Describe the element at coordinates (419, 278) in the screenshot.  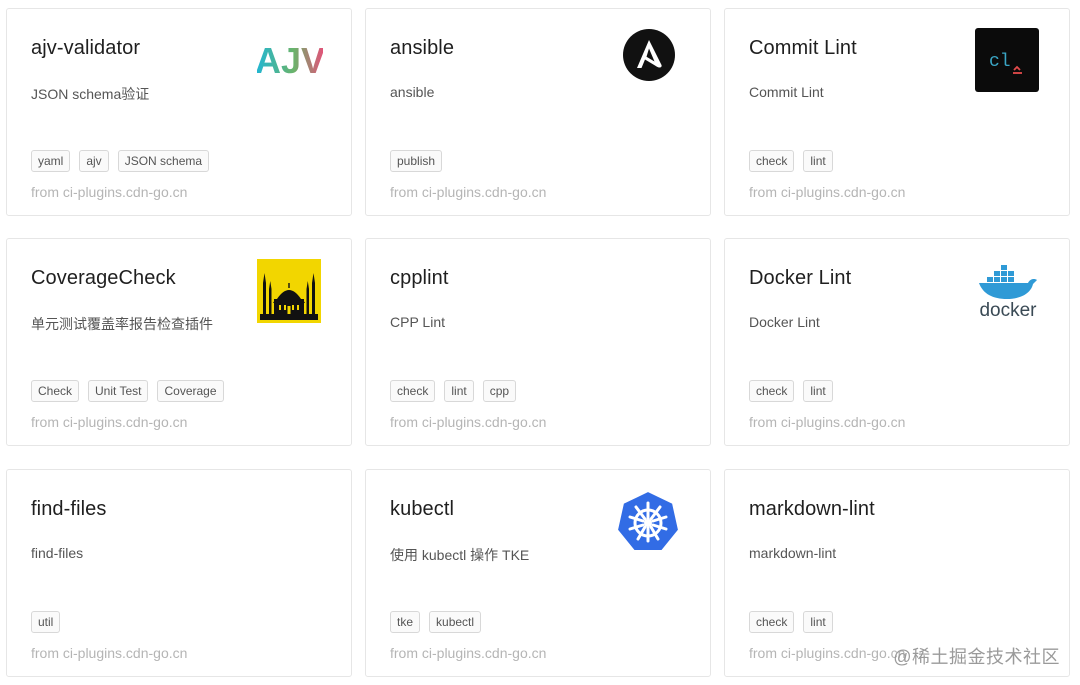
I see `plugin-title: cpplint` at that location.